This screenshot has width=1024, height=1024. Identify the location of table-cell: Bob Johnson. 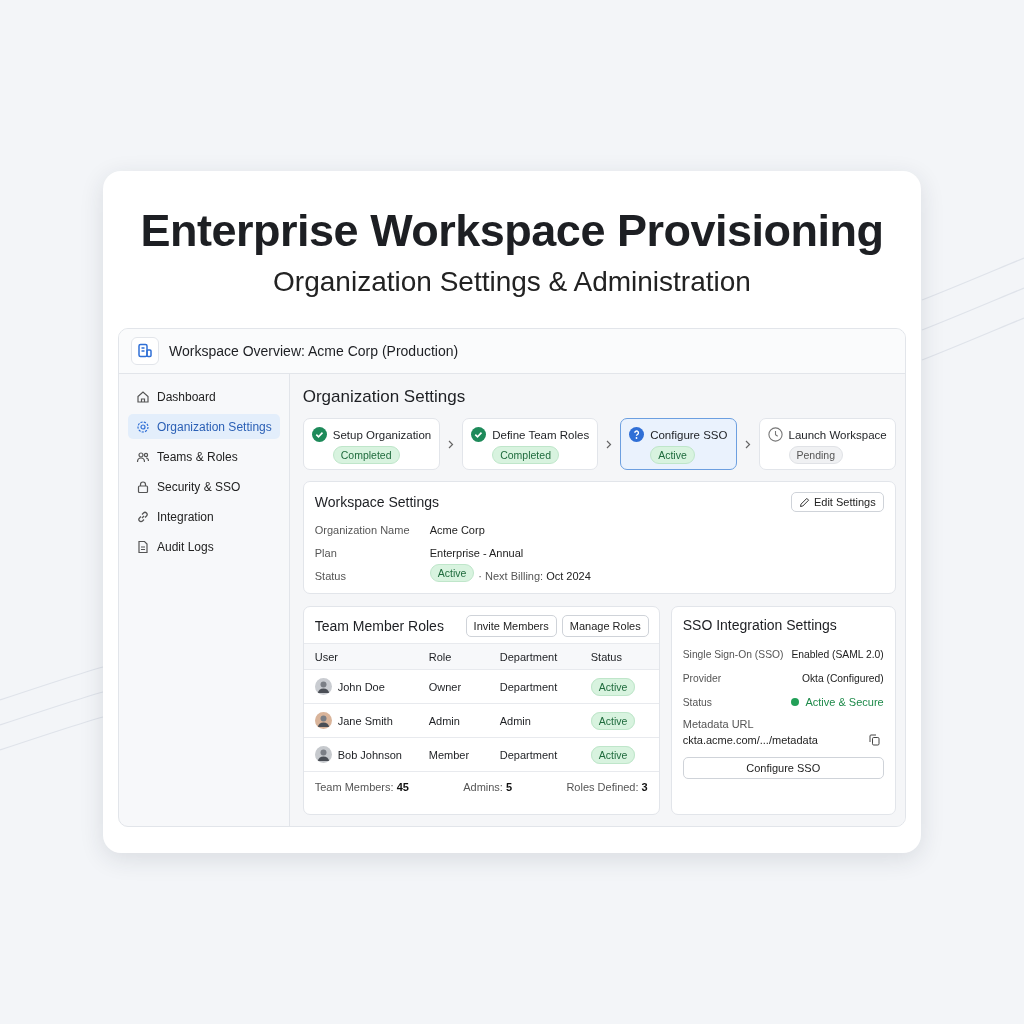
(369, 754).